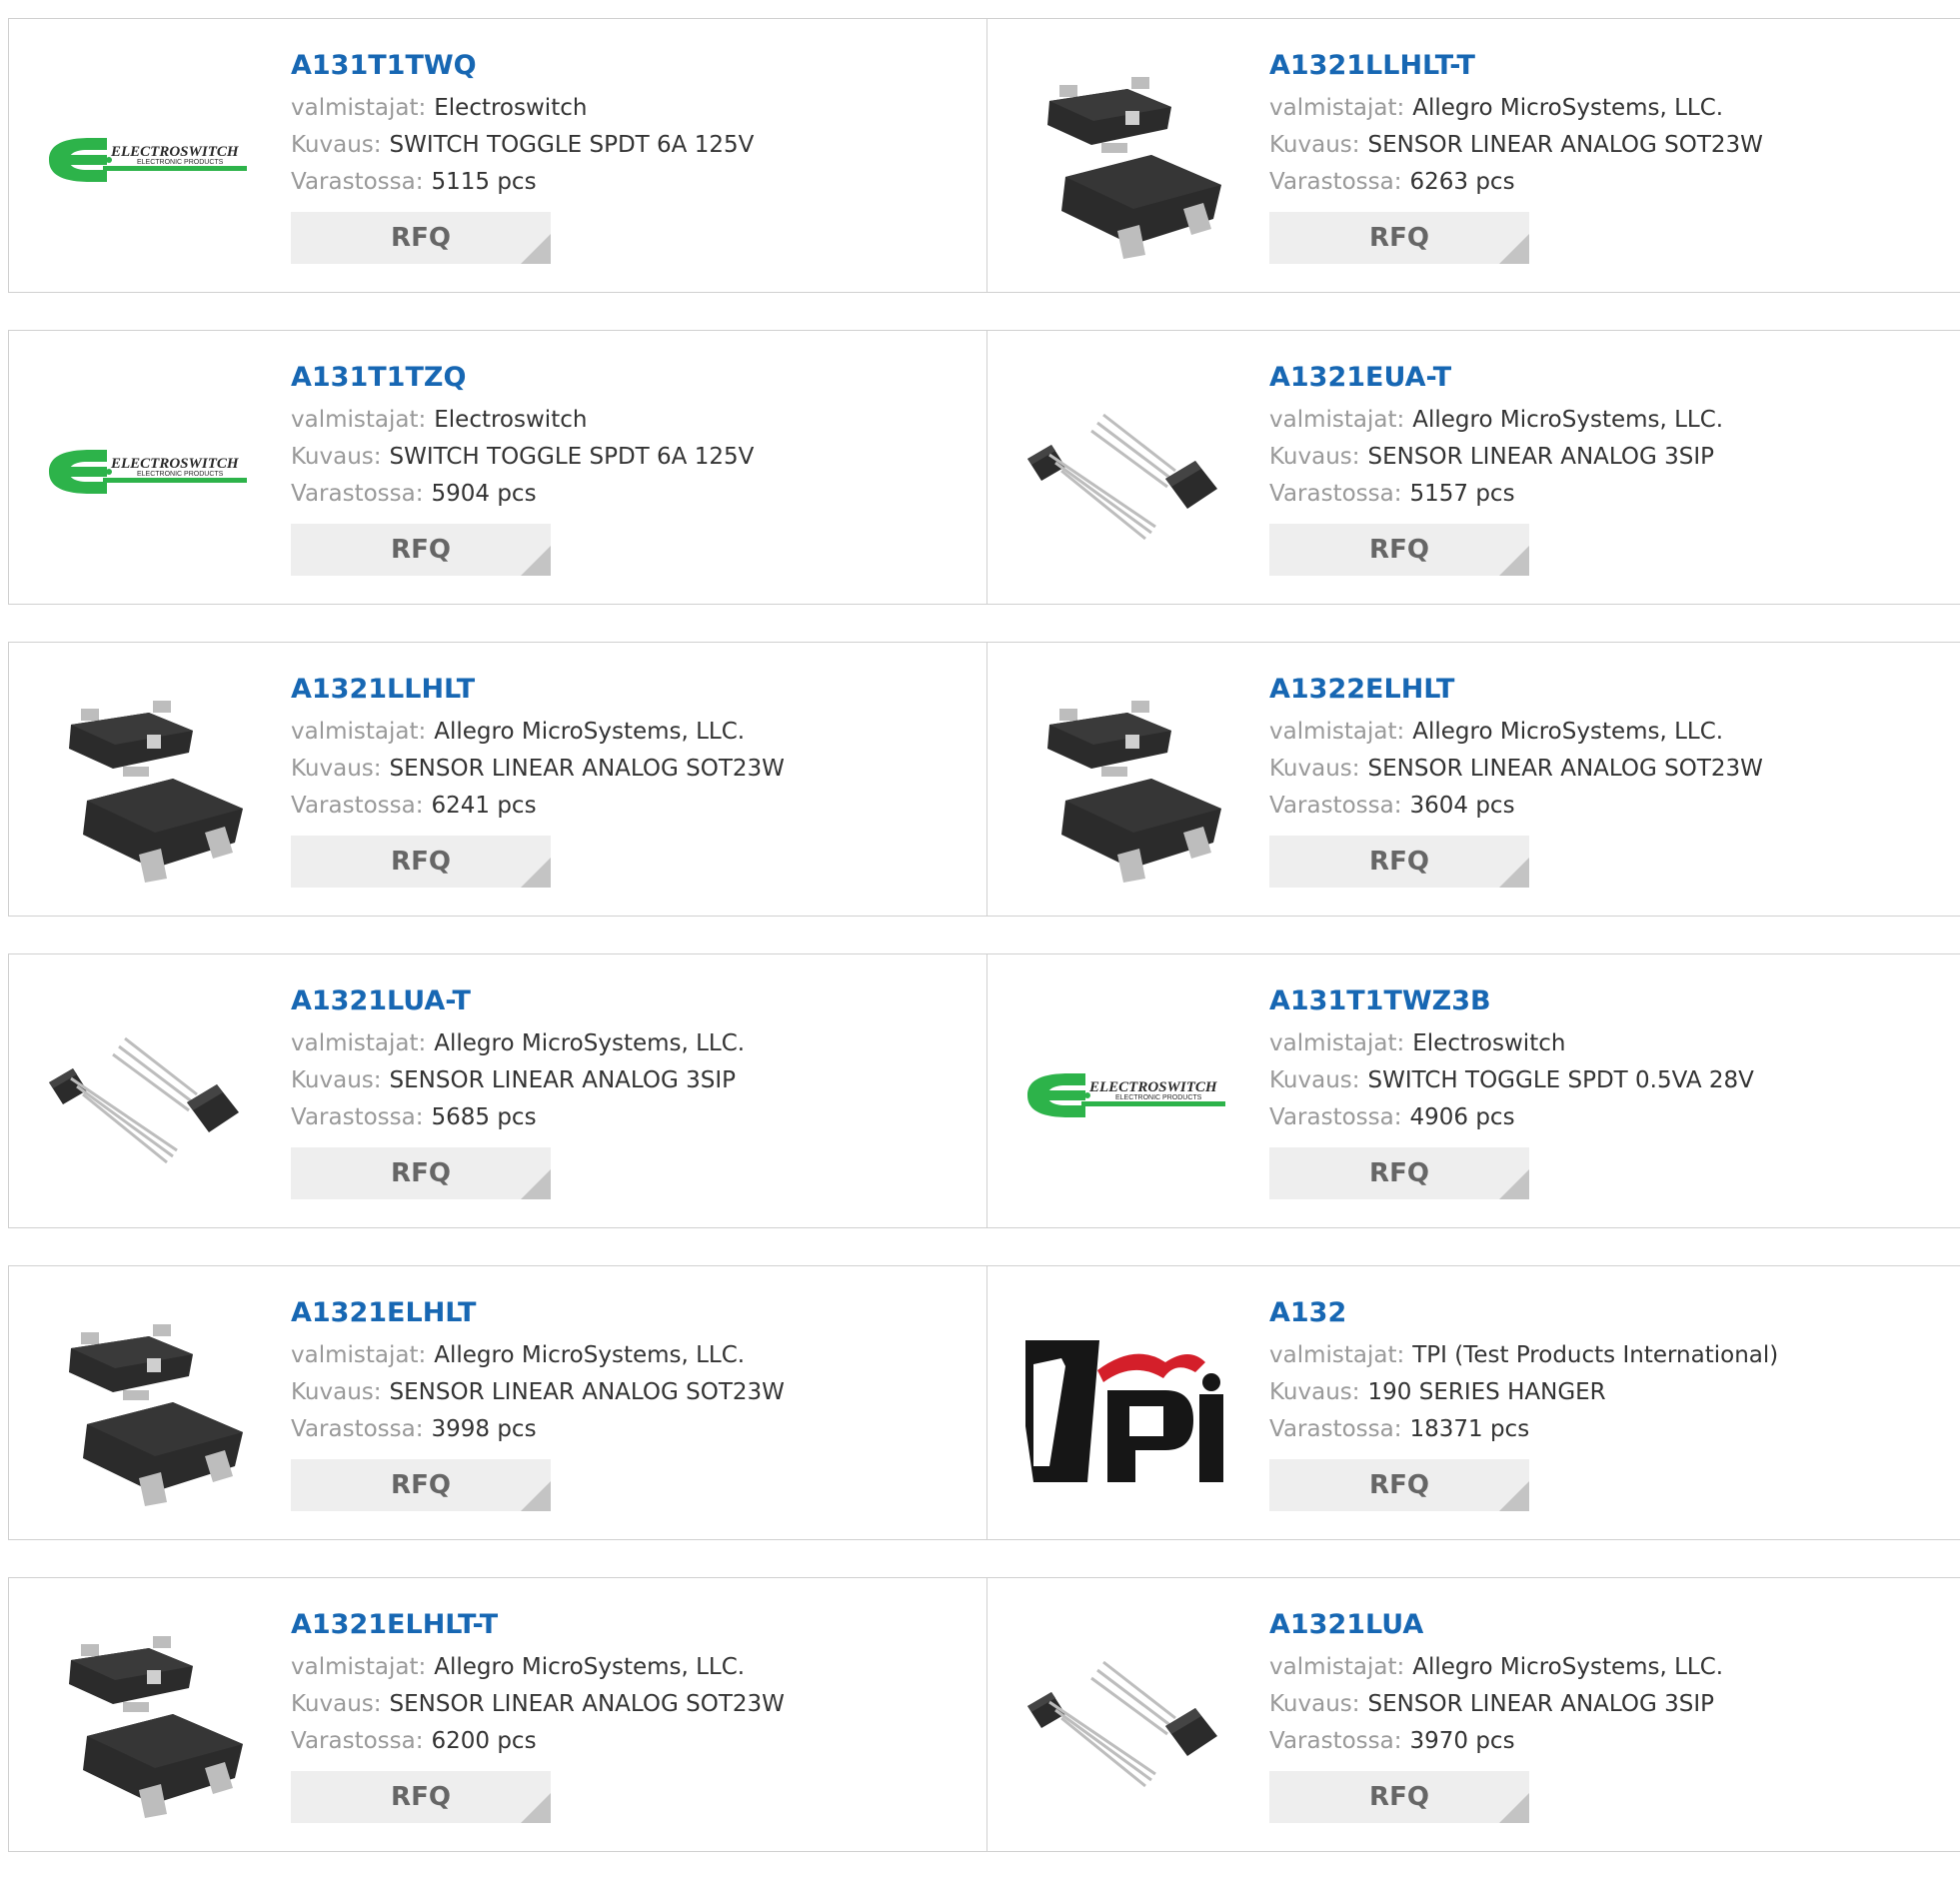  What do you see at coordinates (1496, 378) in the screenshot?
I see `part-number-link: A1321EUA-T` at bounding box center [1496, 378].